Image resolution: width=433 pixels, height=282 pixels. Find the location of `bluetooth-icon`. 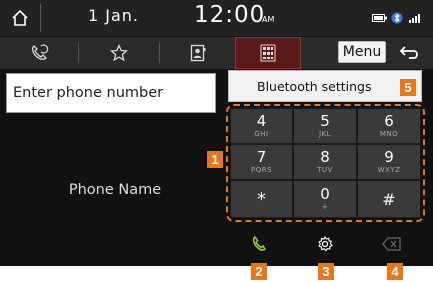

bluetooth-icon is located at coordinates (397, 18).